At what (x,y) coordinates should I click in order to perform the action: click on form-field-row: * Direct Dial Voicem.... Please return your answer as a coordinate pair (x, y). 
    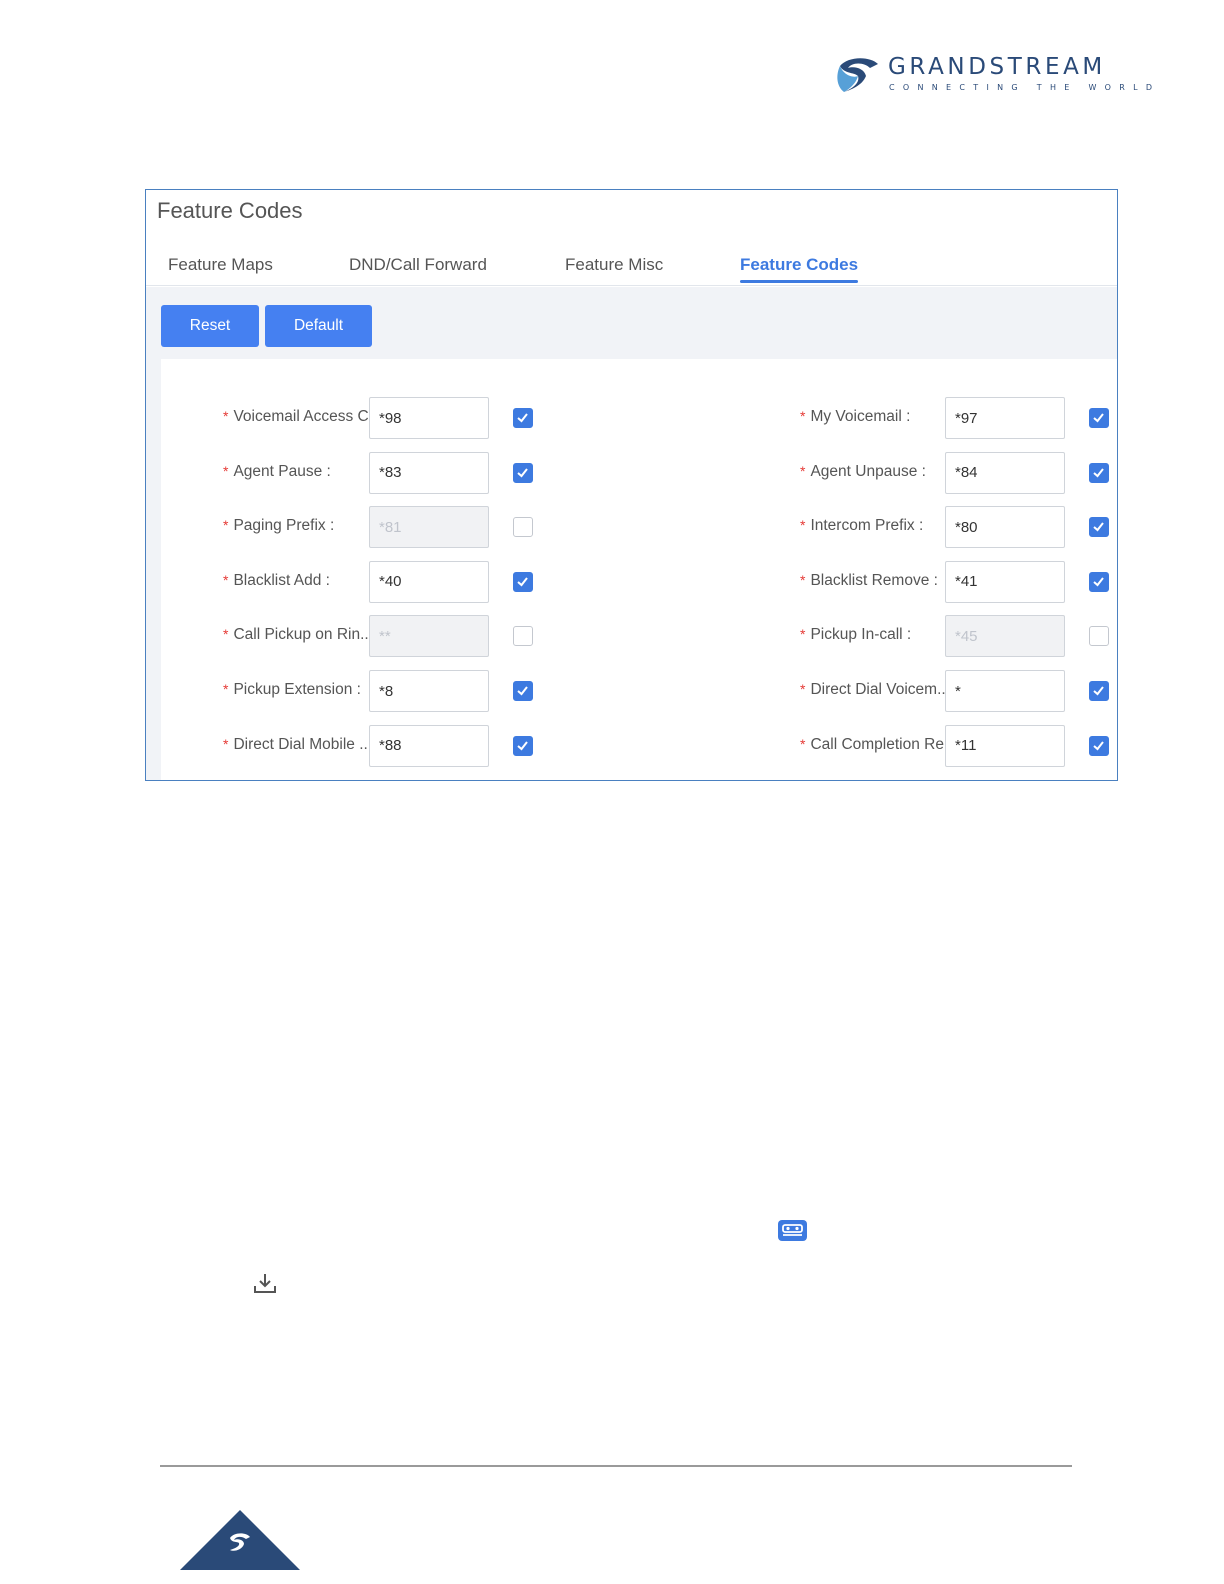
    Looking at the image, I should click on (639, 691).